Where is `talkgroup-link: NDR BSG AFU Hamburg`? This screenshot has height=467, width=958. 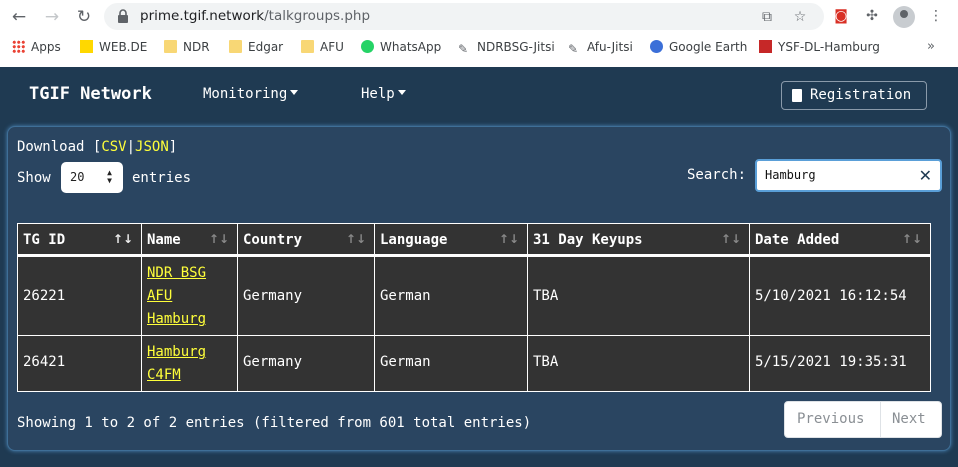
talkgroup-link: NDR BSG AFU Hamburg is located at coordinates (187, 296).